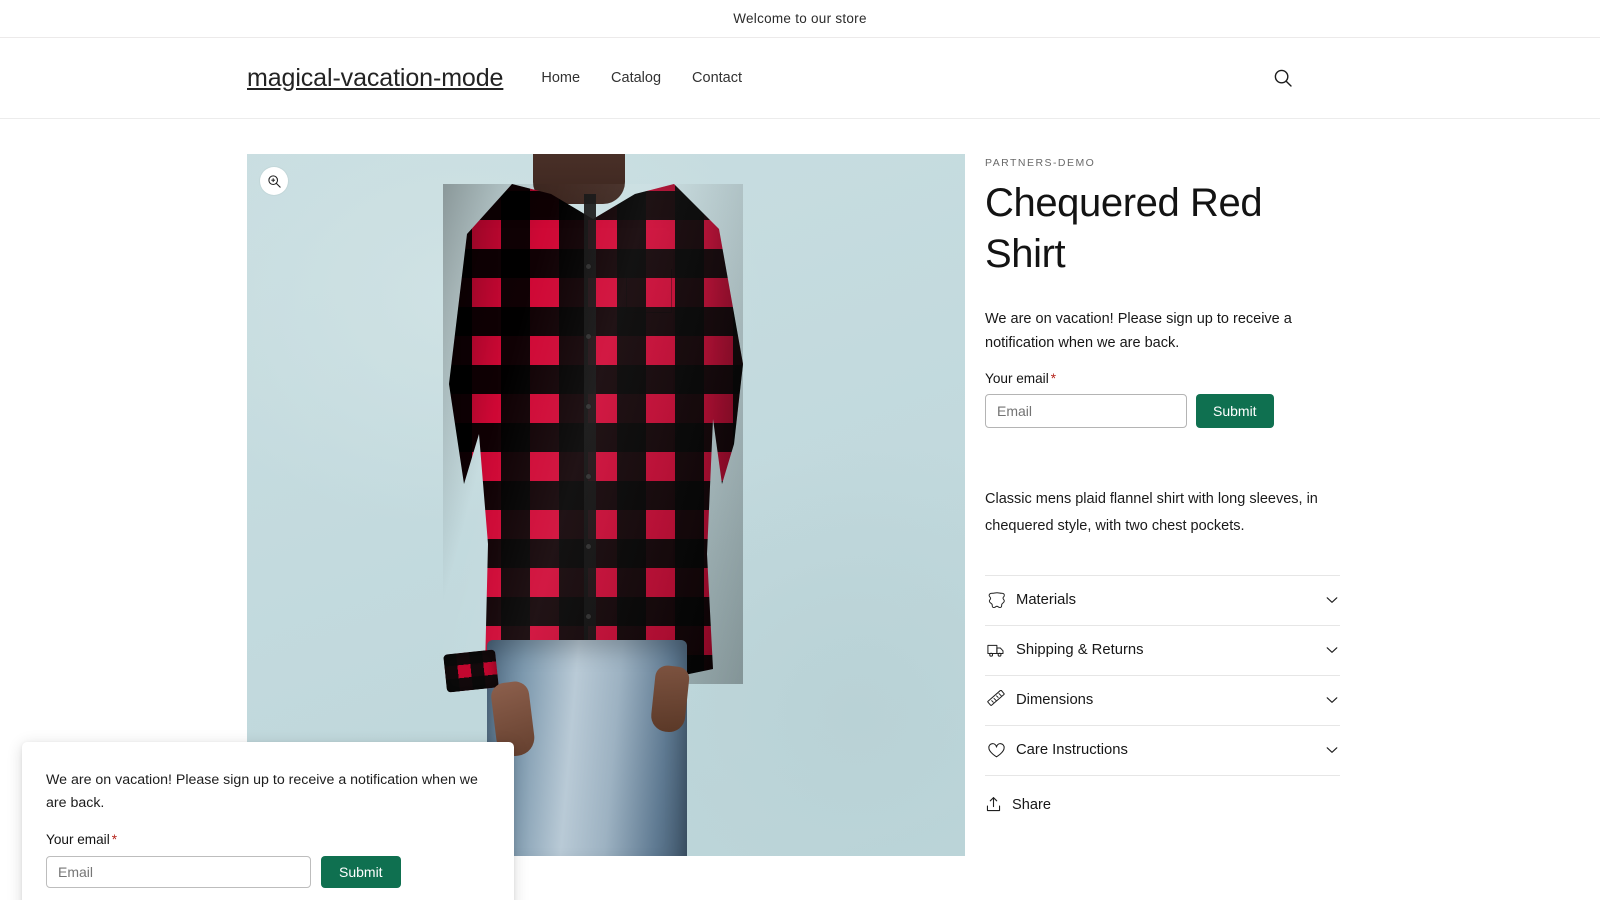  What do you see at coordinates (1040, 163) in the screenshot?
I see `product-vendor: PARTNERS-DEMO` at bounding box center [1040, 163].